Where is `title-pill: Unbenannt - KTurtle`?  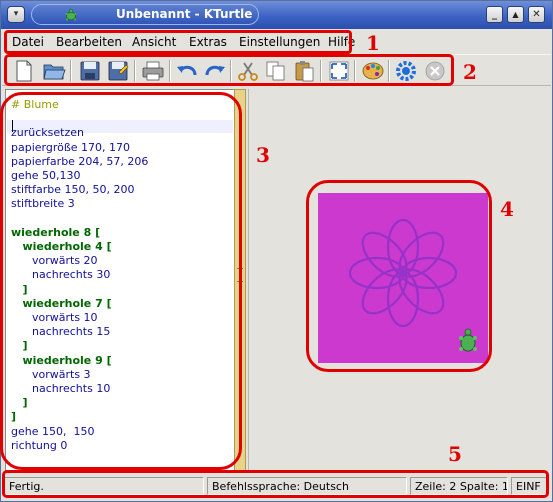 title-pill: Unbenannt - KTurtle is located at coordinates (145, 14).